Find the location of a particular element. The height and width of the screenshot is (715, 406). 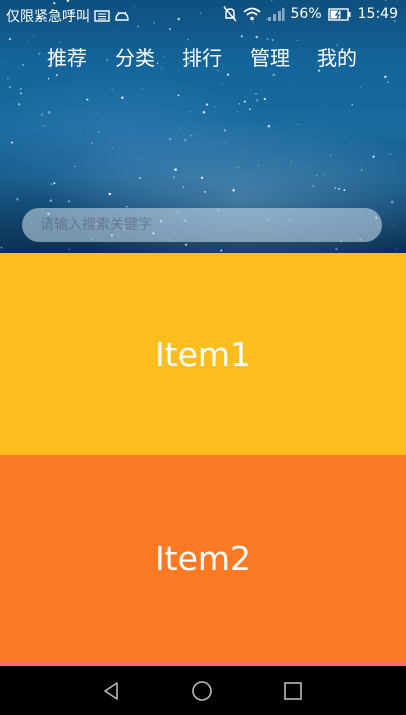

home-icon is located at coordinates (202, 691).